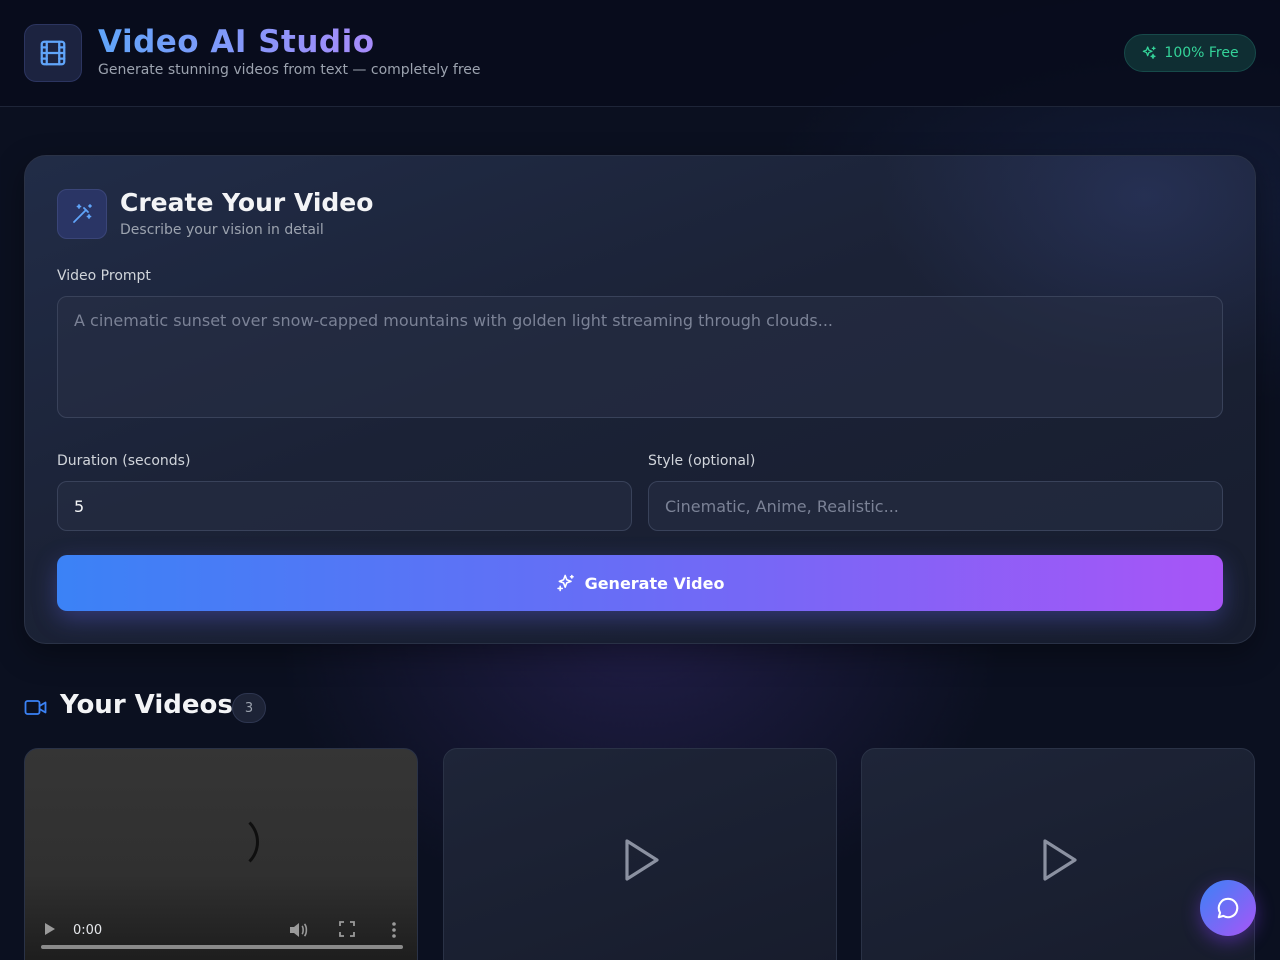 The height and width of the screenshot is (960, 1280). Describe the element at coordinates (146, 705) in the screenshot. I see `videos-section-title: Your Videos` at that location.